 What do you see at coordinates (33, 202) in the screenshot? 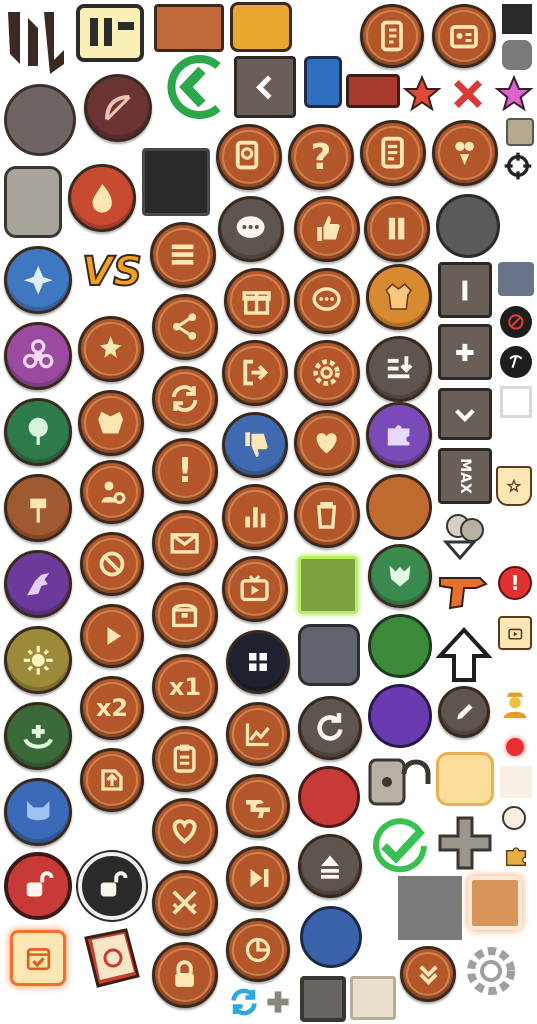
I see `grey-button-icon` at bounding box center [33, 202].